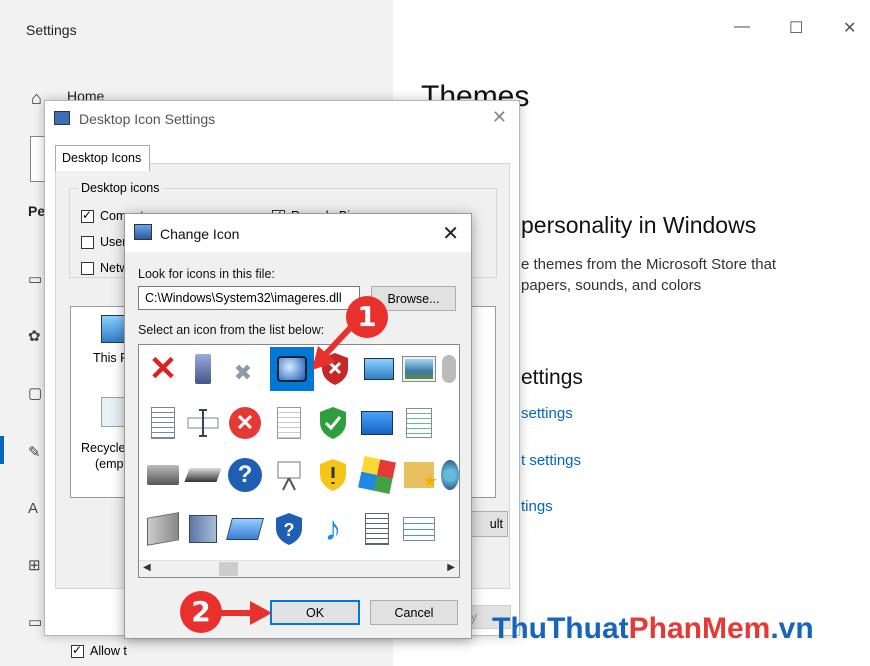 The width and height of the screenshot is (870, 666). Describe the element at coordinates (147, 567) in the screenshot. I see `scroll-left-icon: ◀` at that location.